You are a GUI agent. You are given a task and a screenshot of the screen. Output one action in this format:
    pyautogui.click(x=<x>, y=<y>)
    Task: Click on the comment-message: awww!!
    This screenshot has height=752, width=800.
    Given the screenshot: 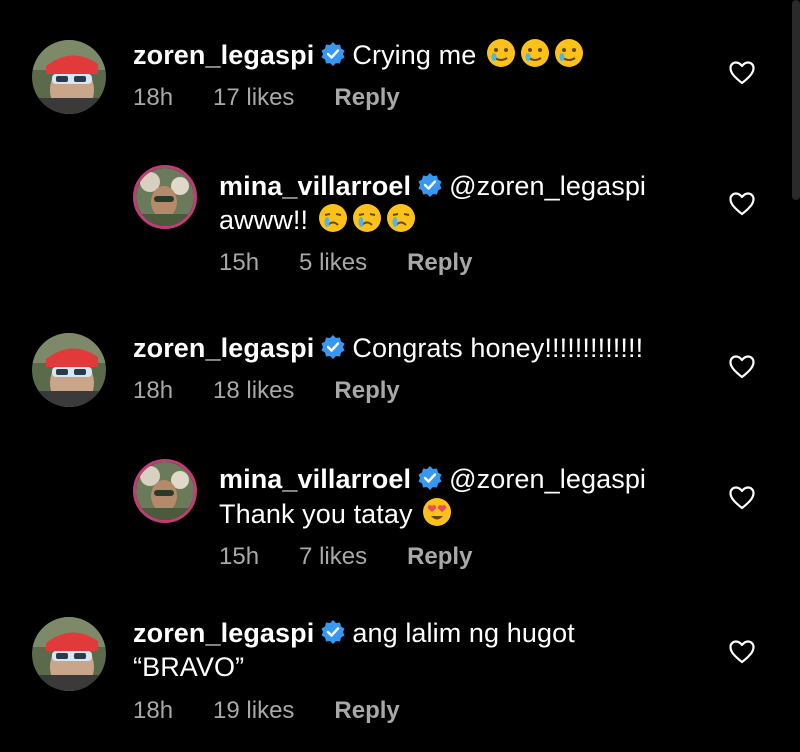 What is the action you would take?
    pyautogui.click(x=264, y=220)
    